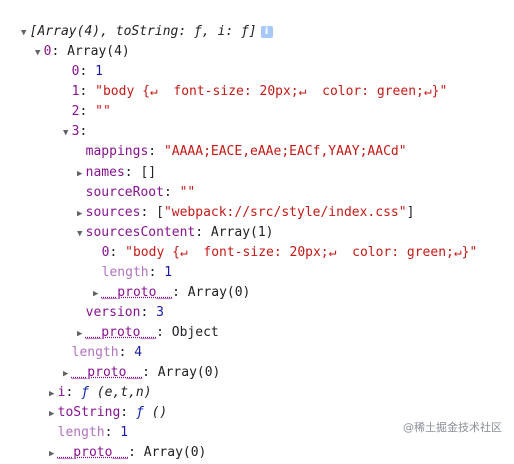 The width and height of the screenshot is (514, 464). I want to click on sourcescontent-proto-row: ▶ __proto__: Array(0), so click(162, 281).